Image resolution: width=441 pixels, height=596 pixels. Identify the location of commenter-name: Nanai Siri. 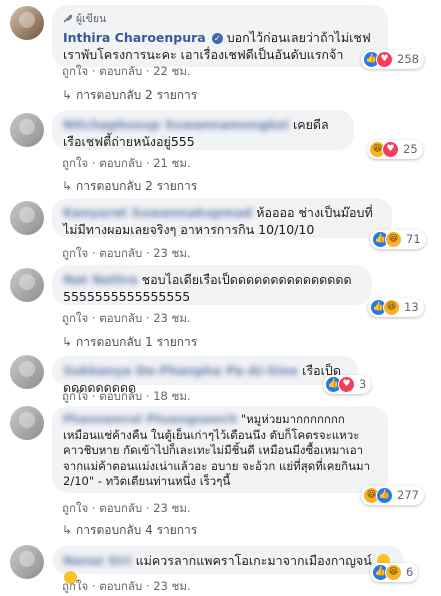
(97, 560).